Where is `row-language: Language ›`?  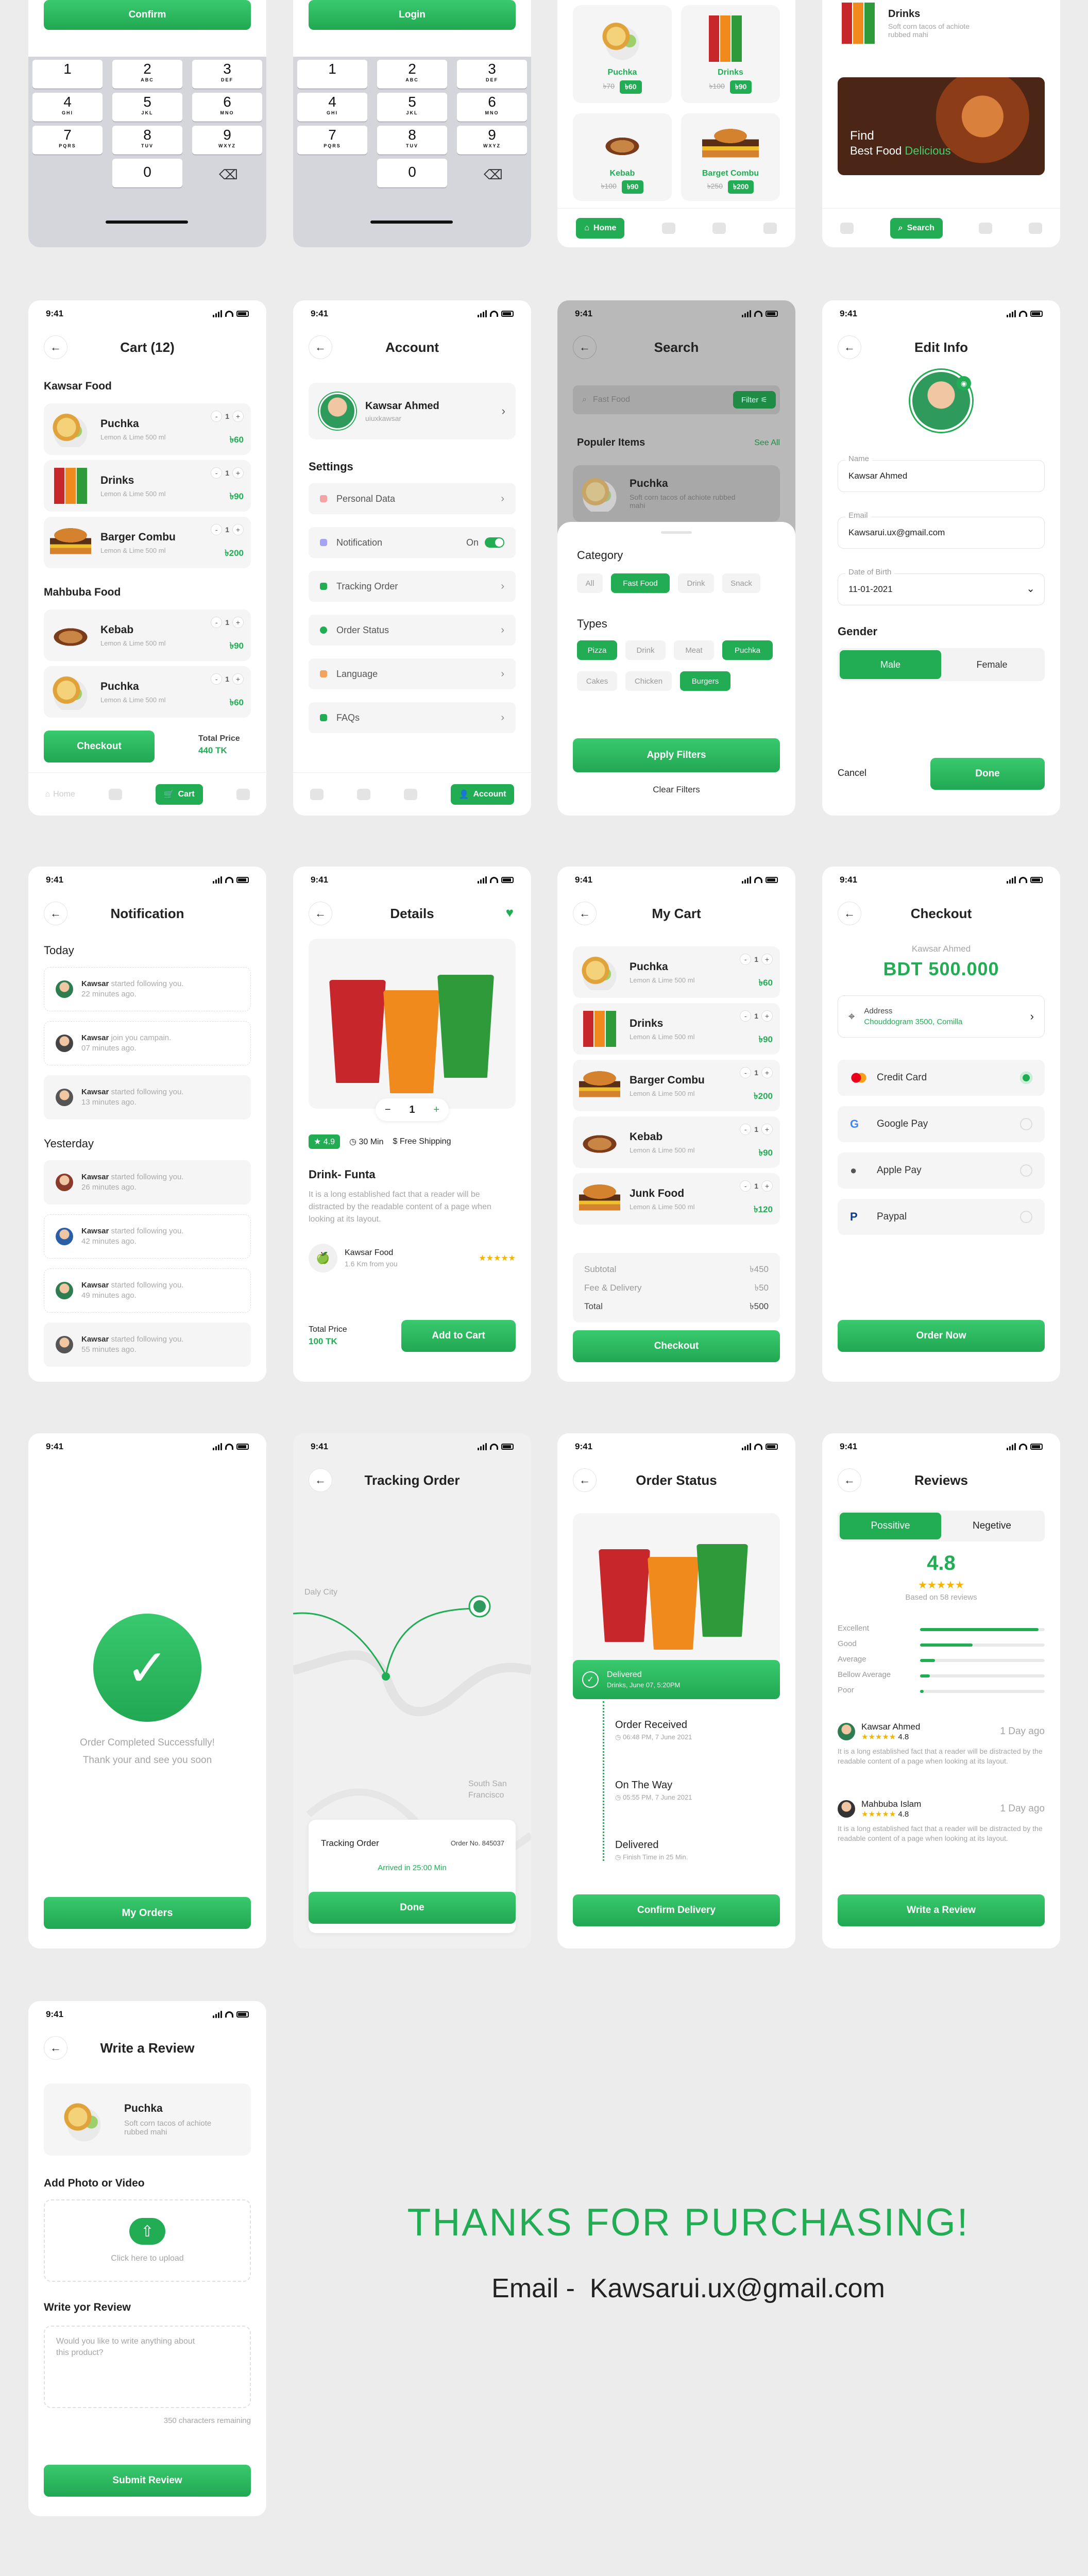
row-language: Language › is located at coordinates (412, 673).